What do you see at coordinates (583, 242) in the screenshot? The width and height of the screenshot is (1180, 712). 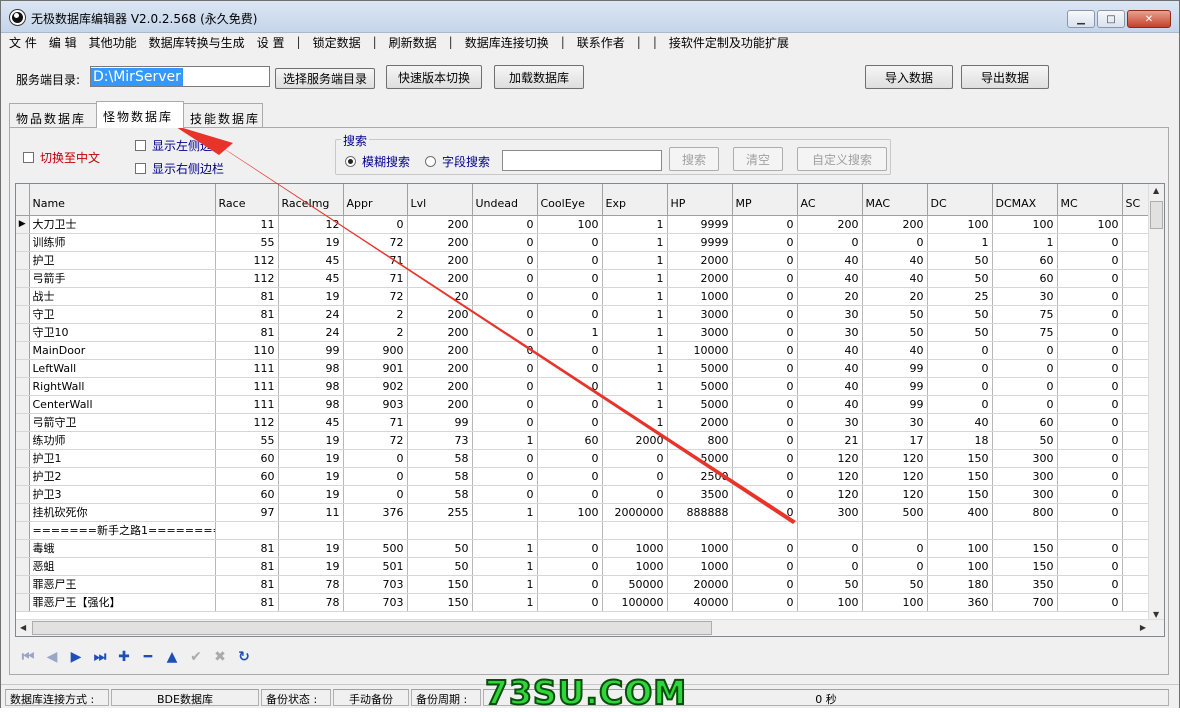 I see `table-row: 训练师 55 19 72 200 0 0 1 9999 0 0 0 1 1 0` at bounding box center [583, 242].